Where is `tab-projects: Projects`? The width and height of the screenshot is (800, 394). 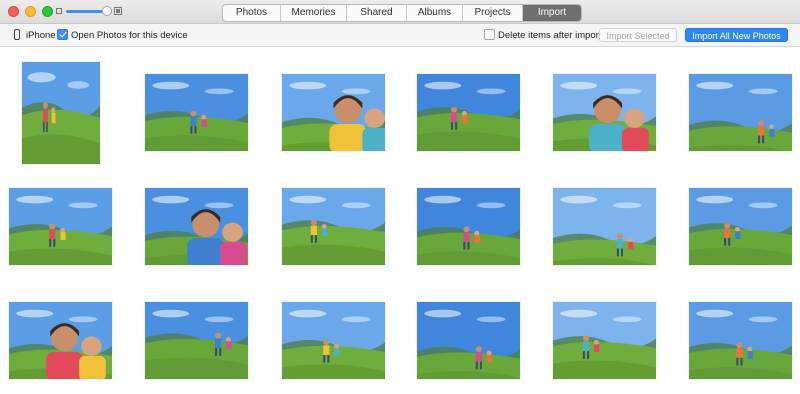 tab-projects: Projects is located at coordinates (493, 13).